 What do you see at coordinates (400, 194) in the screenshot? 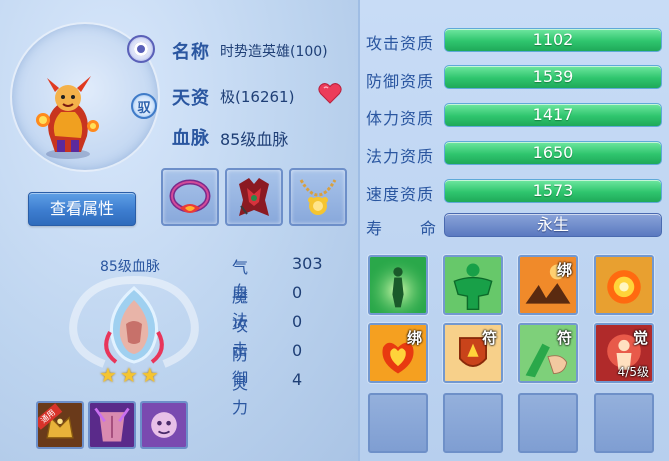
I see `aptitude-label-speed: 速度资质` at bounding box center [400, 194].